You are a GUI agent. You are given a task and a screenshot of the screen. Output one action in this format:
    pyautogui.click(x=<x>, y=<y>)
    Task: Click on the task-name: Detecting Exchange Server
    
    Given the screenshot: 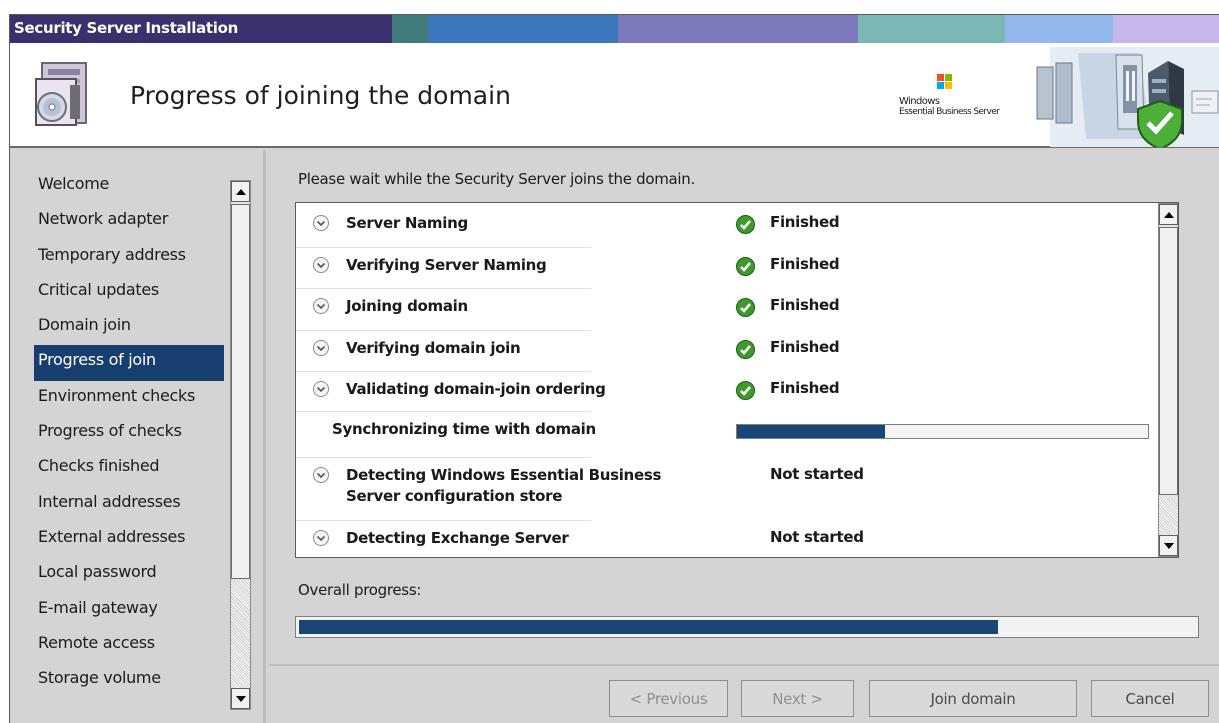 What is the action you would take?
    pyautogui.click(x=457, y=538)
    